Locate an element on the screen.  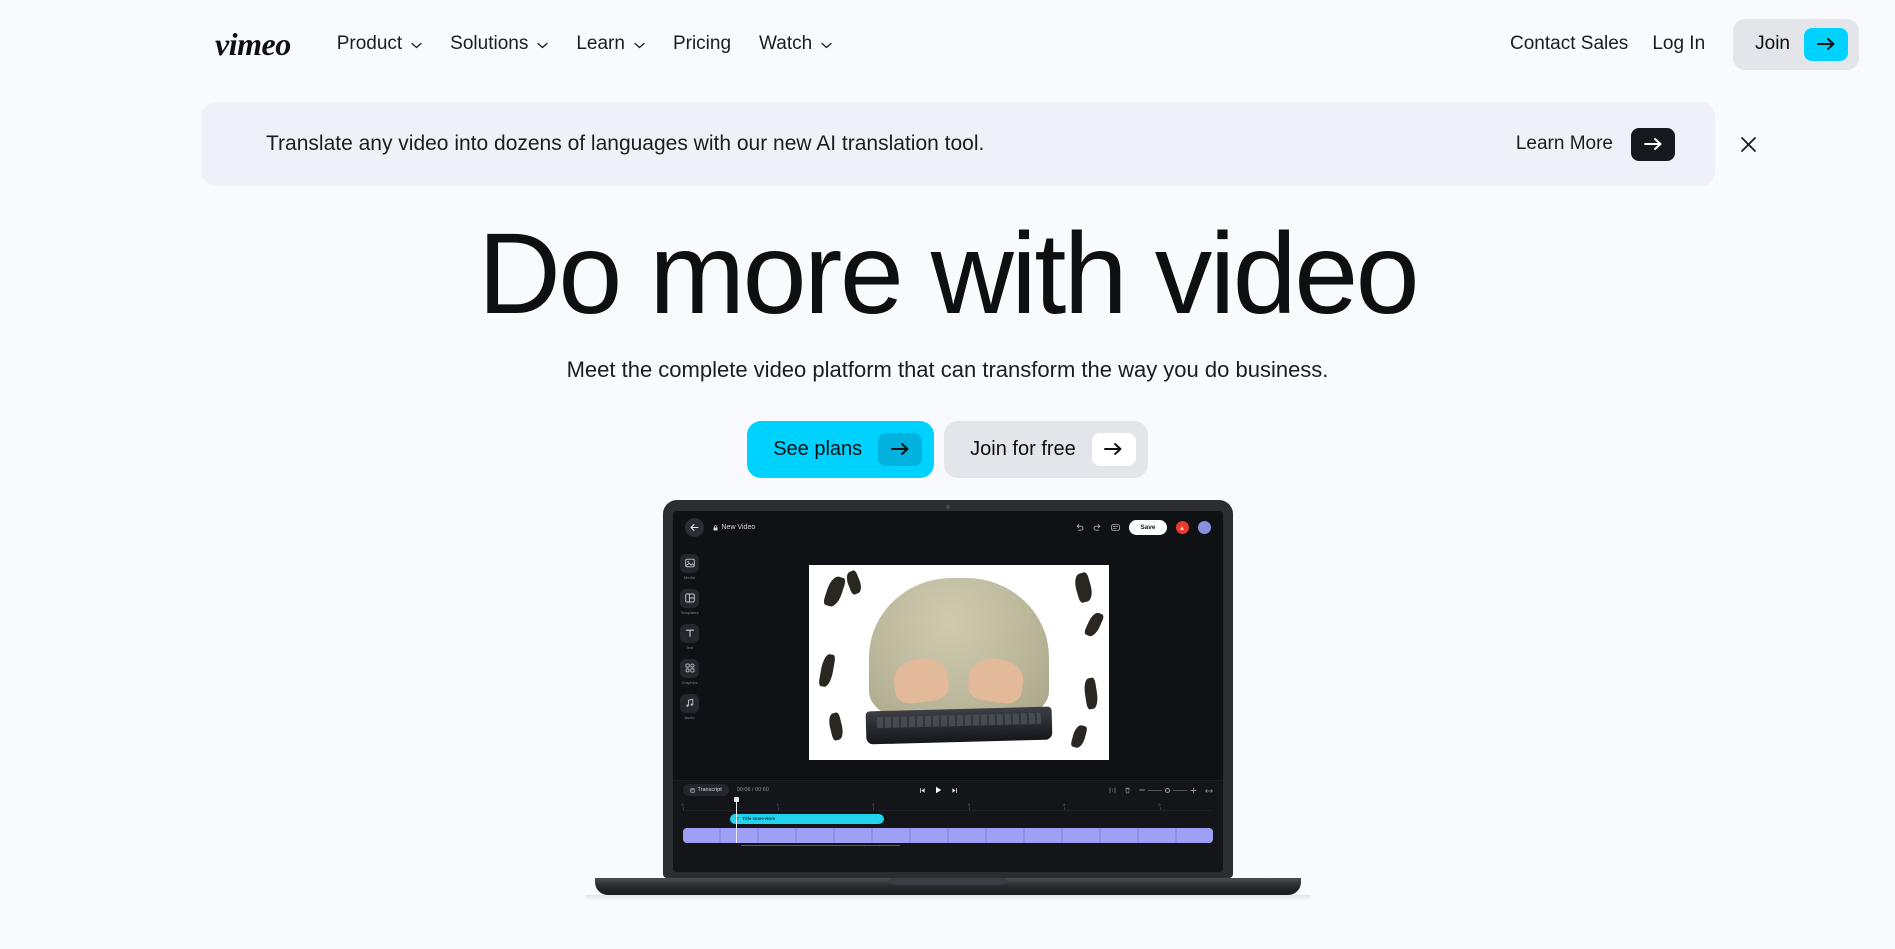
nav-label: Pricing is located at coordinates (702, 43).